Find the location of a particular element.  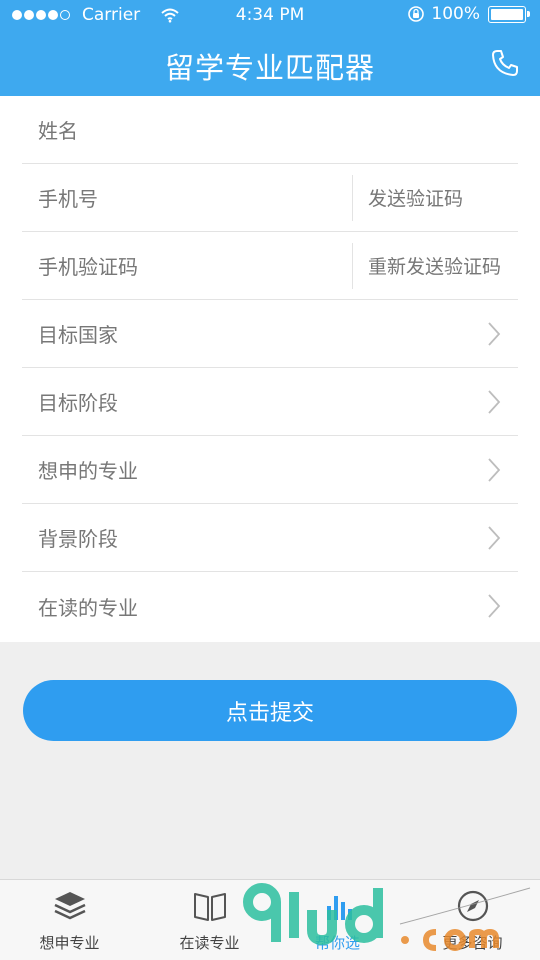

target-country-label: 目标国家 is located at coordinates (78, 335).